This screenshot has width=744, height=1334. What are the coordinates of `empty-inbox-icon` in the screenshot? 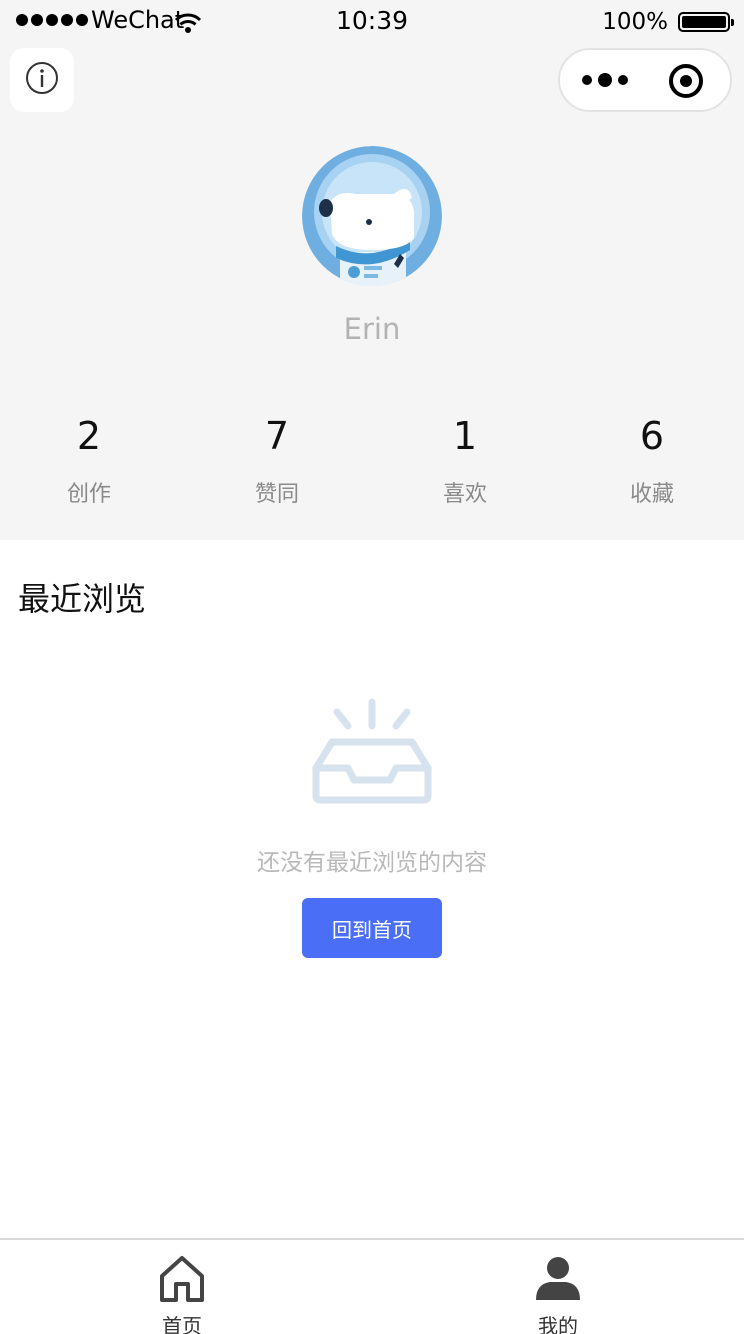 It's located at (372, 753).